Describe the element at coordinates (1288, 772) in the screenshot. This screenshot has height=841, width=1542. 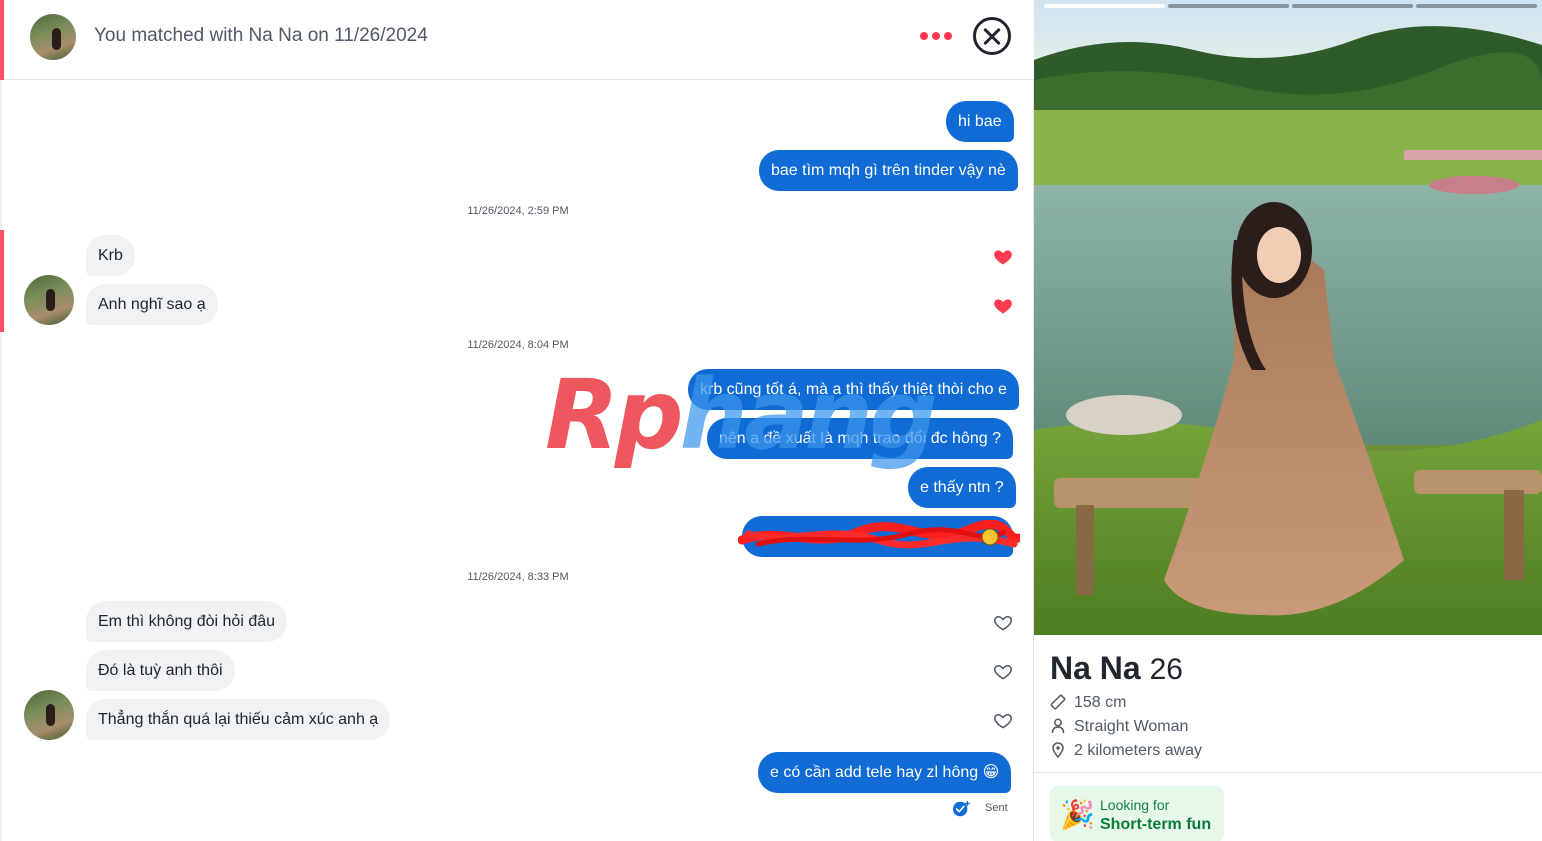
I see `profile-divider` at that location.